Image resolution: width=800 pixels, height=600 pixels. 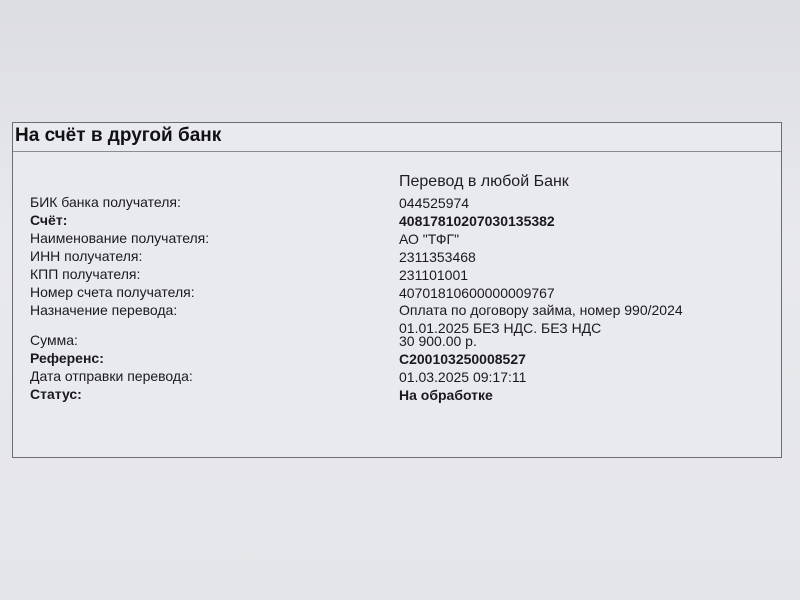 I want to click on transfer-type-header: Перевод в любой Банк, so click(x=484, y=181).